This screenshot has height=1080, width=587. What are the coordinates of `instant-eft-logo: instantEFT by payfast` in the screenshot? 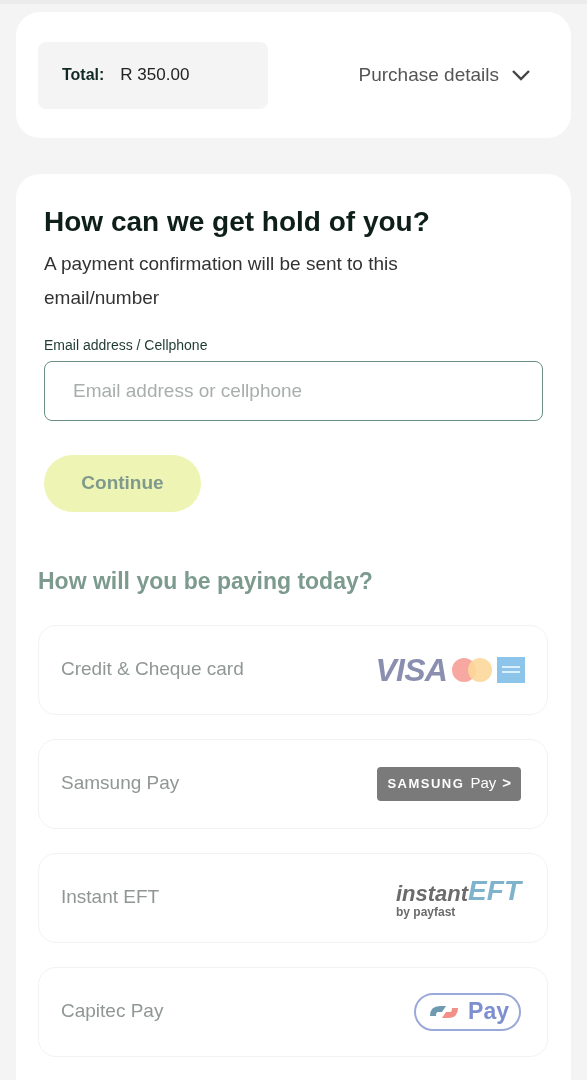 It's located at (458, 897).